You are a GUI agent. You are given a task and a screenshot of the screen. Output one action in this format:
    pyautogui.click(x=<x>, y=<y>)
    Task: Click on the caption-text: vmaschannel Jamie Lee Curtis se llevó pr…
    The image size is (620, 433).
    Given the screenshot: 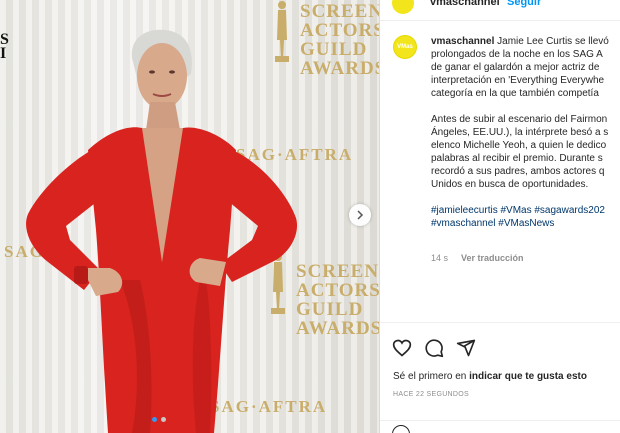 What is the action you would take?
    pyautogui.click(x=525, y=132)
    